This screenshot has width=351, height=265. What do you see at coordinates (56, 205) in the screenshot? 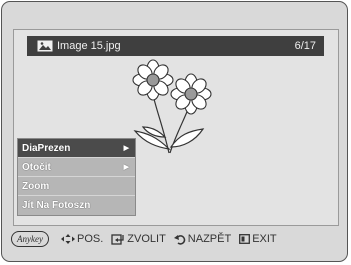
I see `menu-item-label: Jít Na Fotoszn` at bounding box center [56, 205].